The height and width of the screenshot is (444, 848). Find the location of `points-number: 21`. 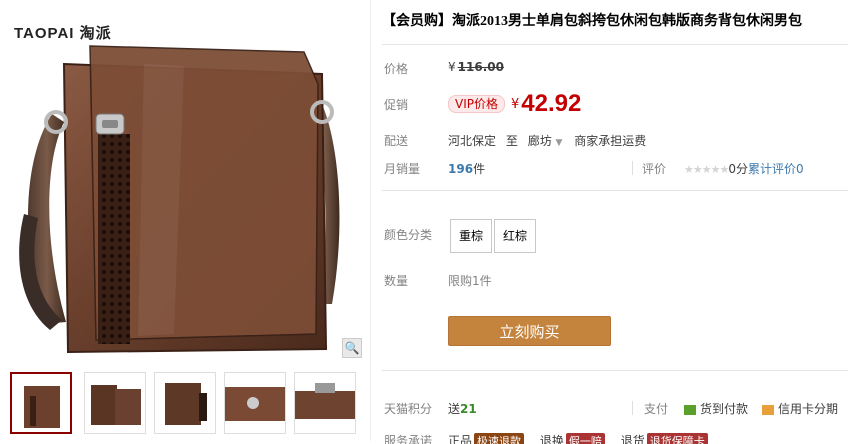

points-number: 21 is located at coordinates (468, 409).